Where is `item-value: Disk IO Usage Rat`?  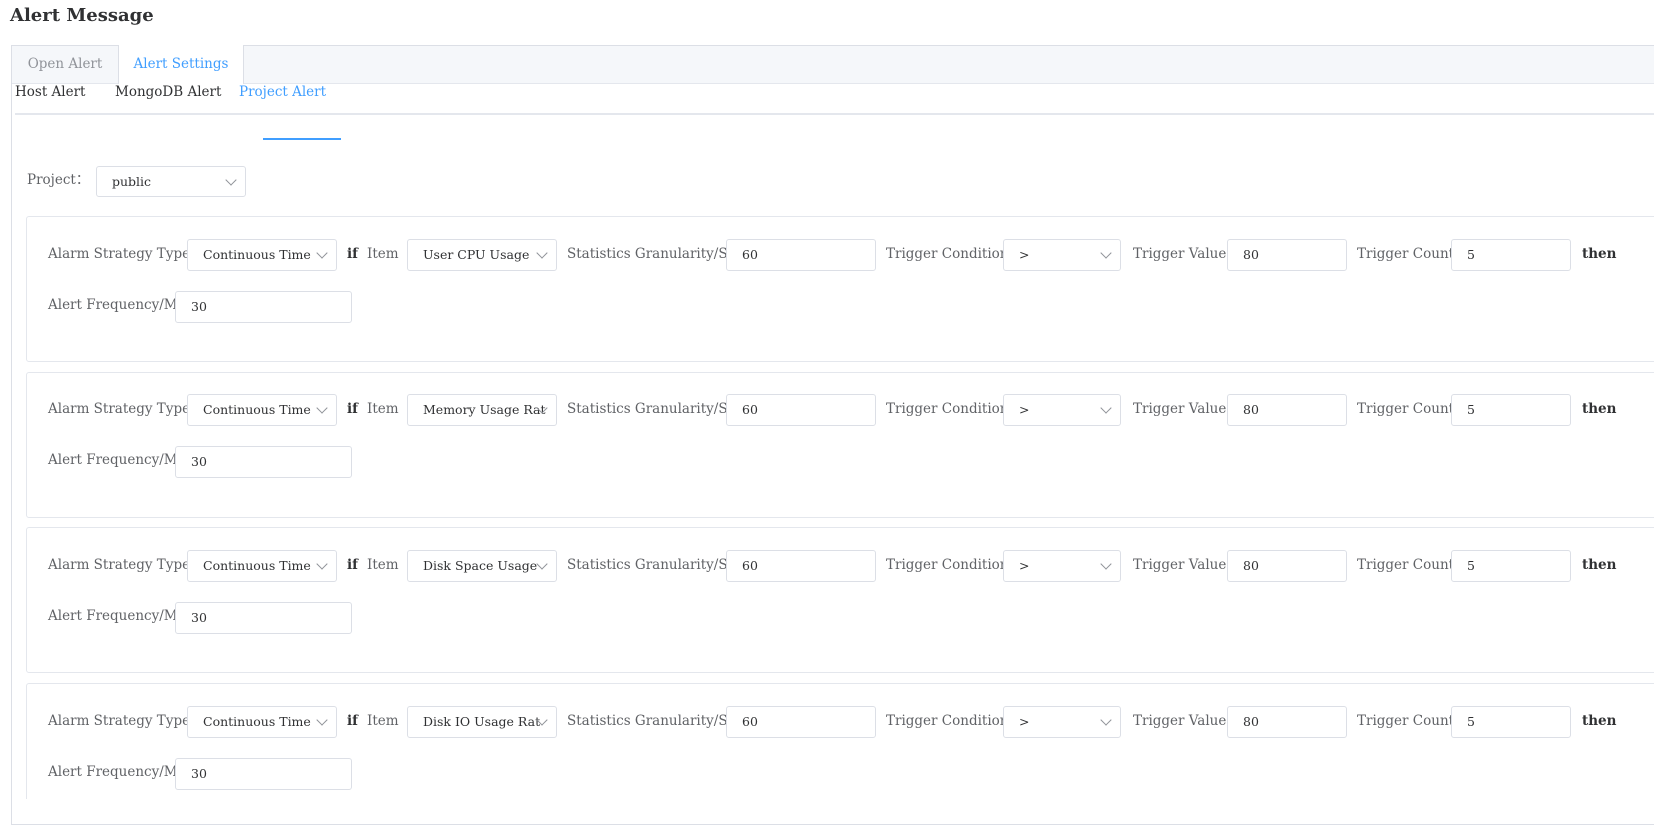 item-value: Disk IO Usage Rat is located at coordinates (482, 721).